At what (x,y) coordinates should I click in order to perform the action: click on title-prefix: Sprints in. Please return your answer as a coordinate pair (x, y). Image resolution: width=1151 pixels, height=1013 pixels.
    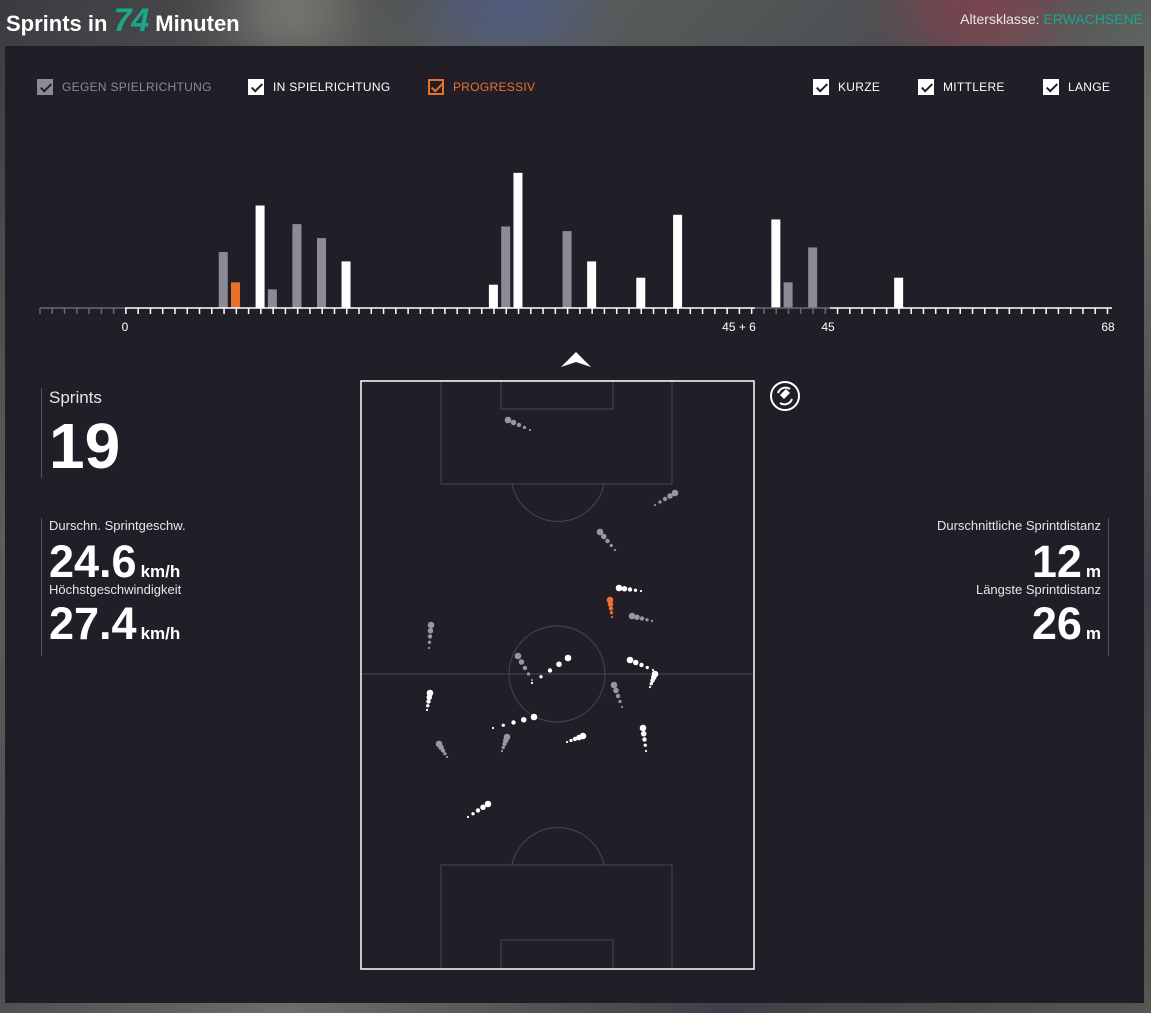
    Looking at the image, I should click on (57, 23).